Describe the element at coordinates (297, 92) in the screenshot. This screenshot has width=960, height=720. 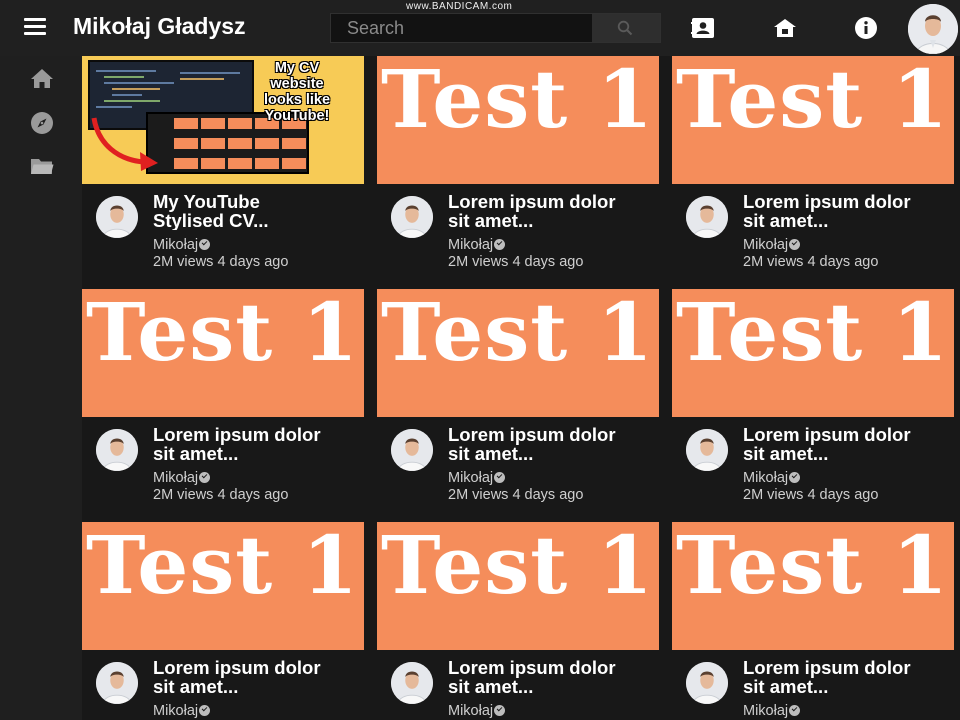
I see `thumbnail-caption: My CV website looks like YouTube!` at that location.